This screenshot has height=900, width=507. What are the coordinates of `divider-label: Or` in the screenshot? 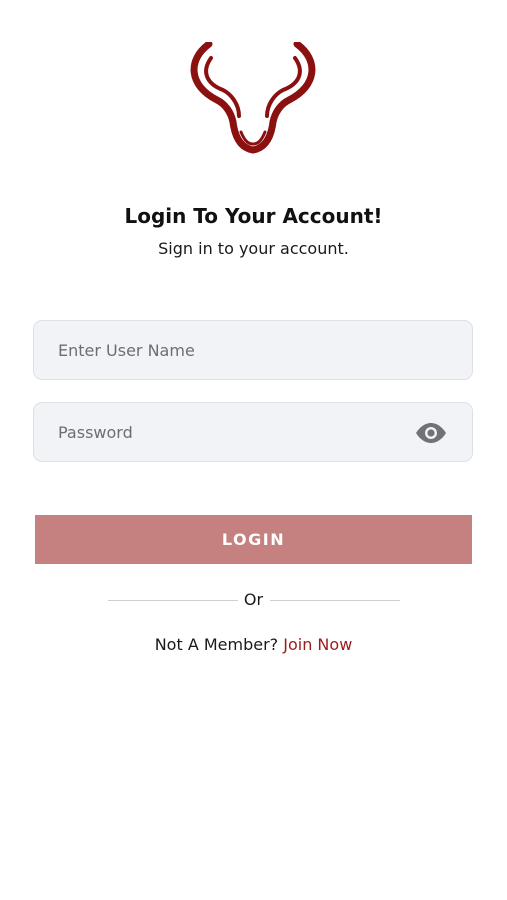 It's located at (253, 599).